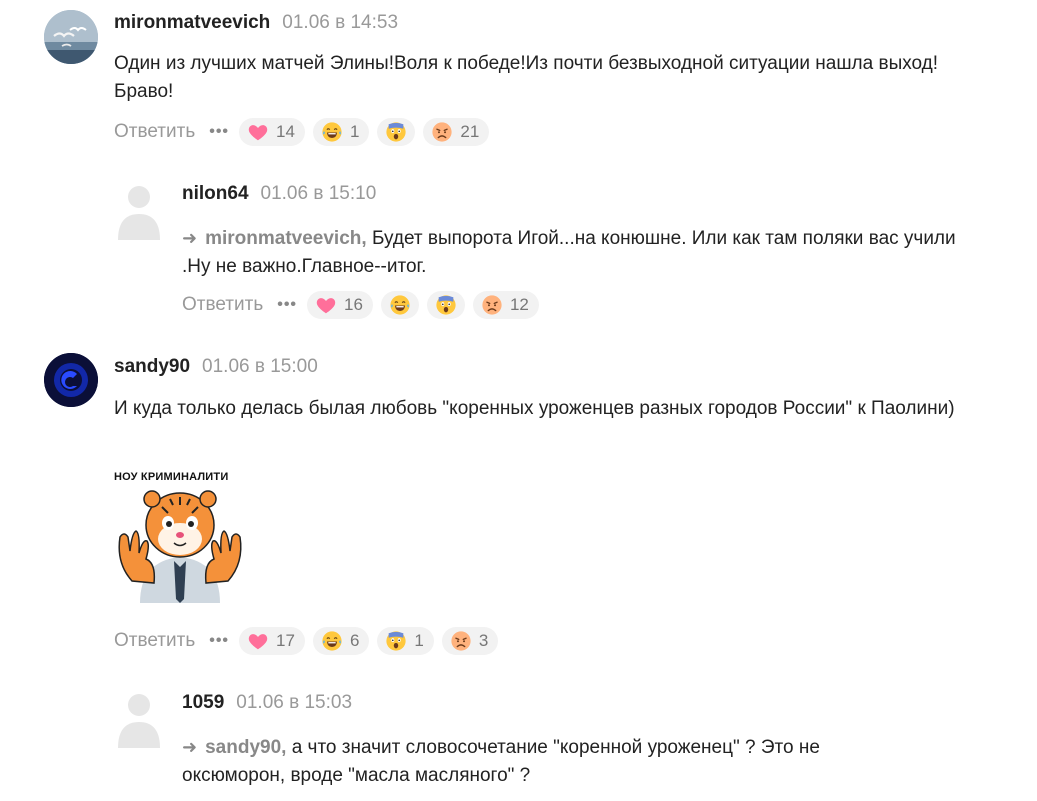  Describe the element at coordinates (272, 132) in the screenshot. I see `reaction-heart-button: 14` at that location.